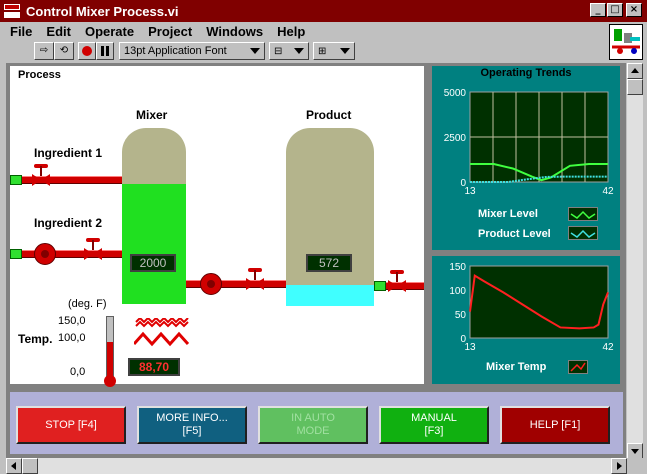 Image resolution: width=647 pixels, height=474 pixels. I want to click on thermometer, so click(110, 347).